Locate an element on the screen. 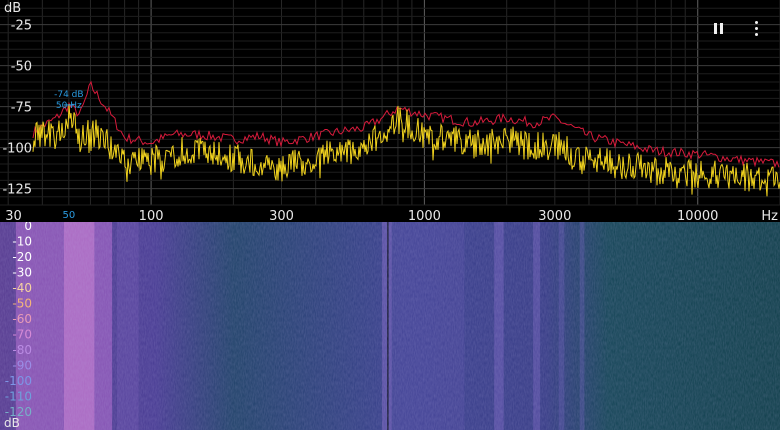 Image resolution: width=780 pixels, height=430 pixels. spectrogram-db-tick: -30 is located at coordinates (22, 273).